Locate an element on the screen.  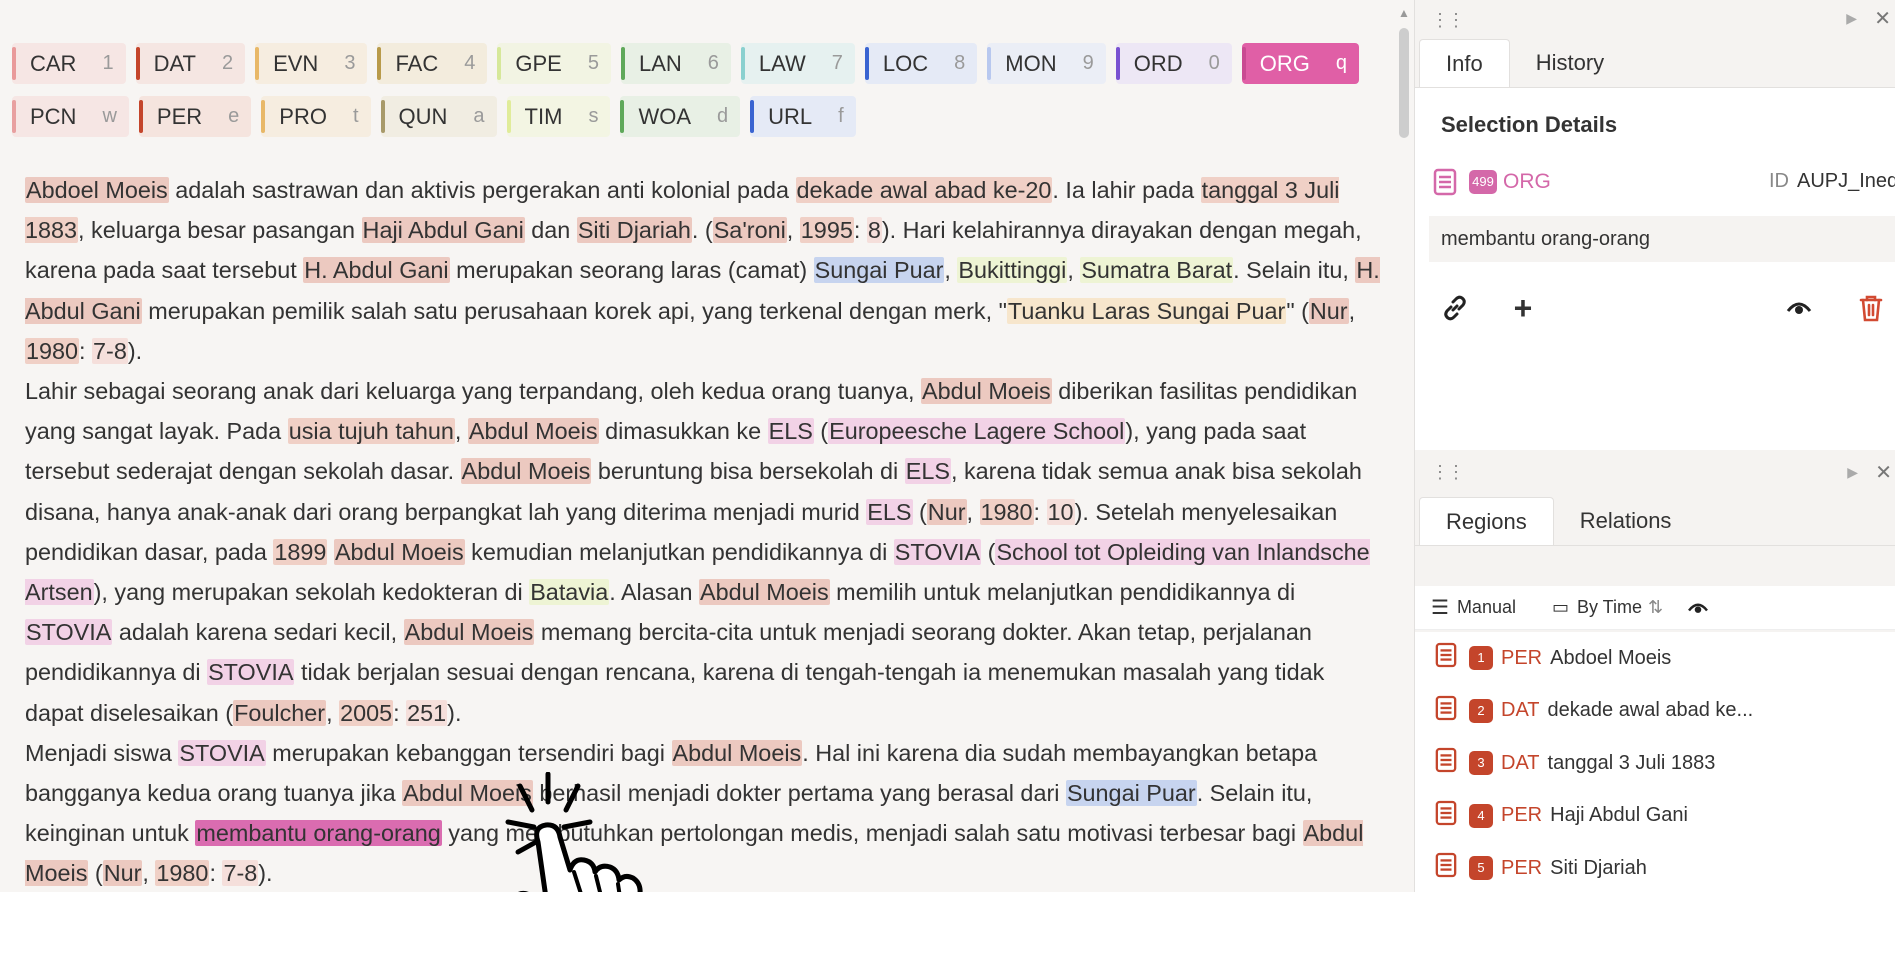
label-name: ORG is located at coordinates (1284, 63).